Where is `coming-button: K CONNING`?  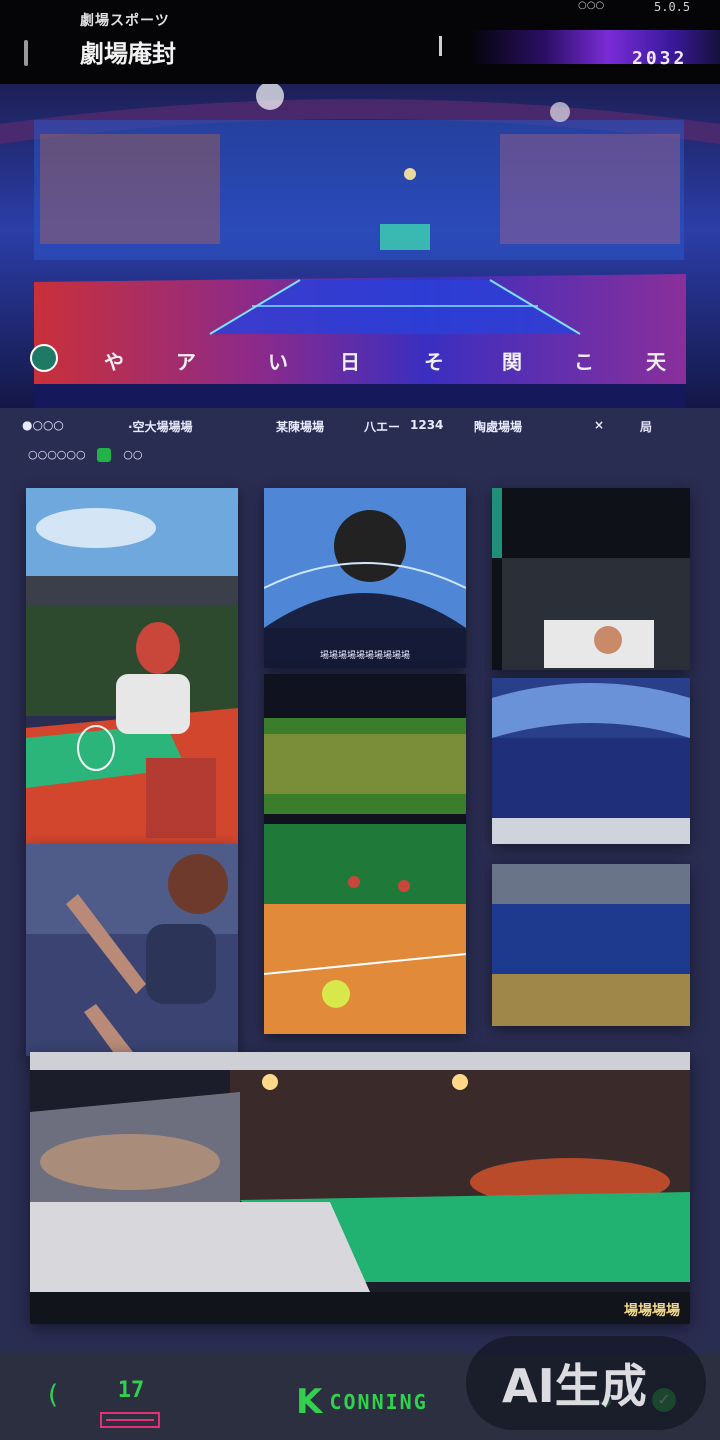
coming-button: K CONNING is located at coordinates (362, 1402).